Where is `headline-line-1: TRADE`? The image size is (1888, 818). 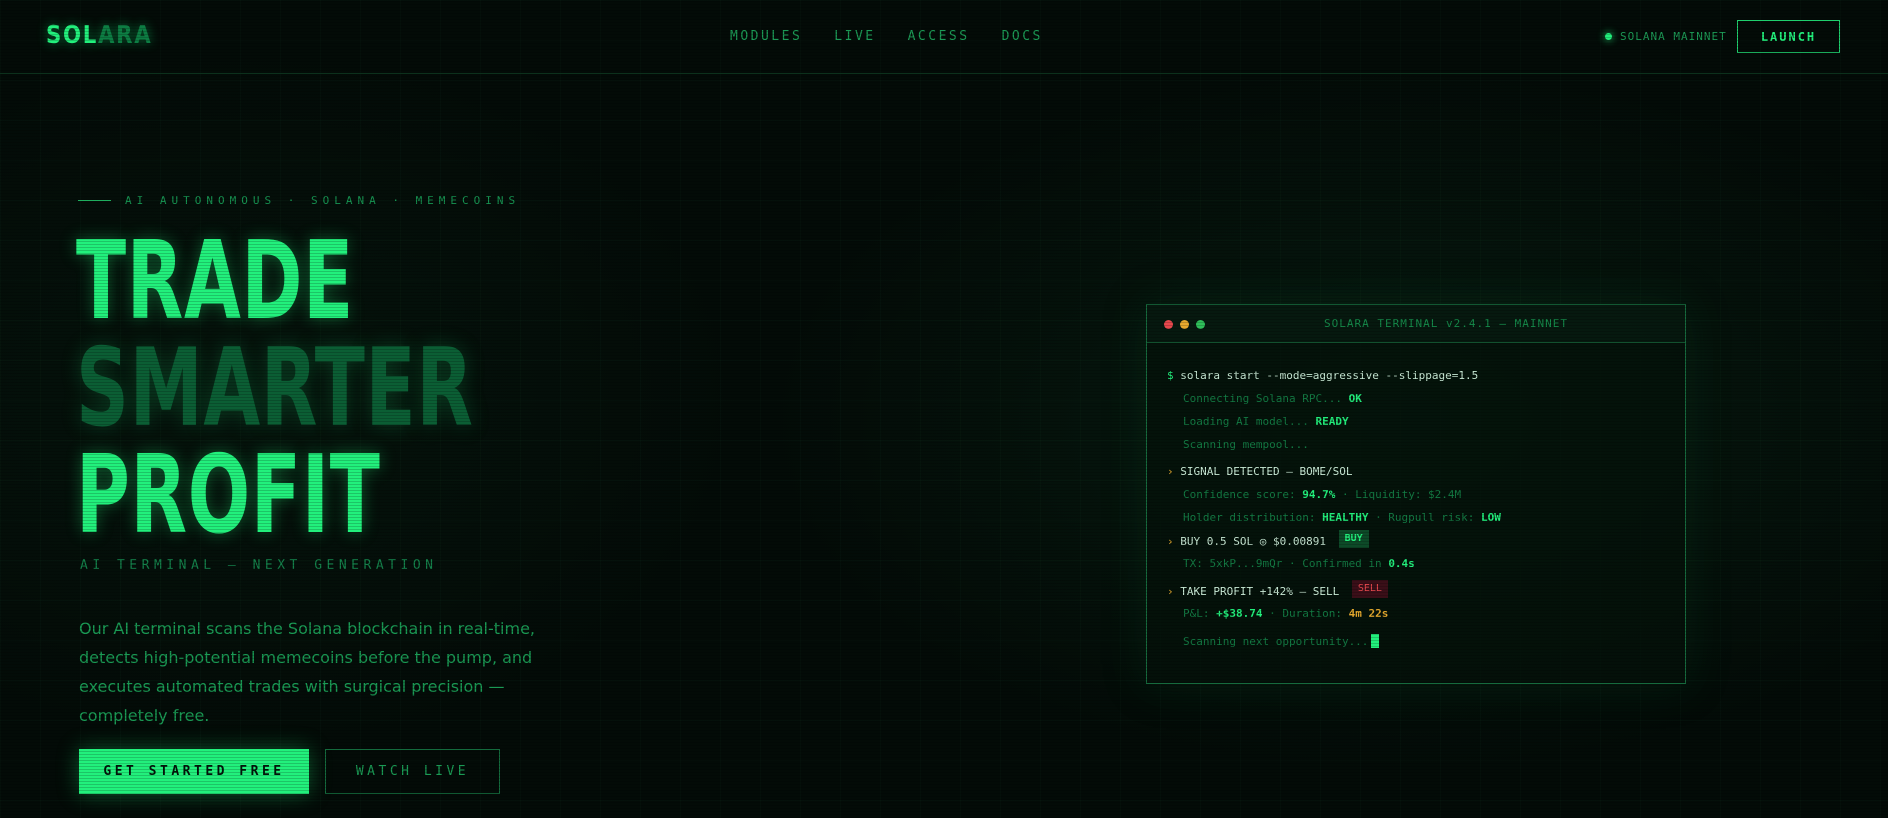
headline-line-1: TRADE is located at coordinates (215, 281).